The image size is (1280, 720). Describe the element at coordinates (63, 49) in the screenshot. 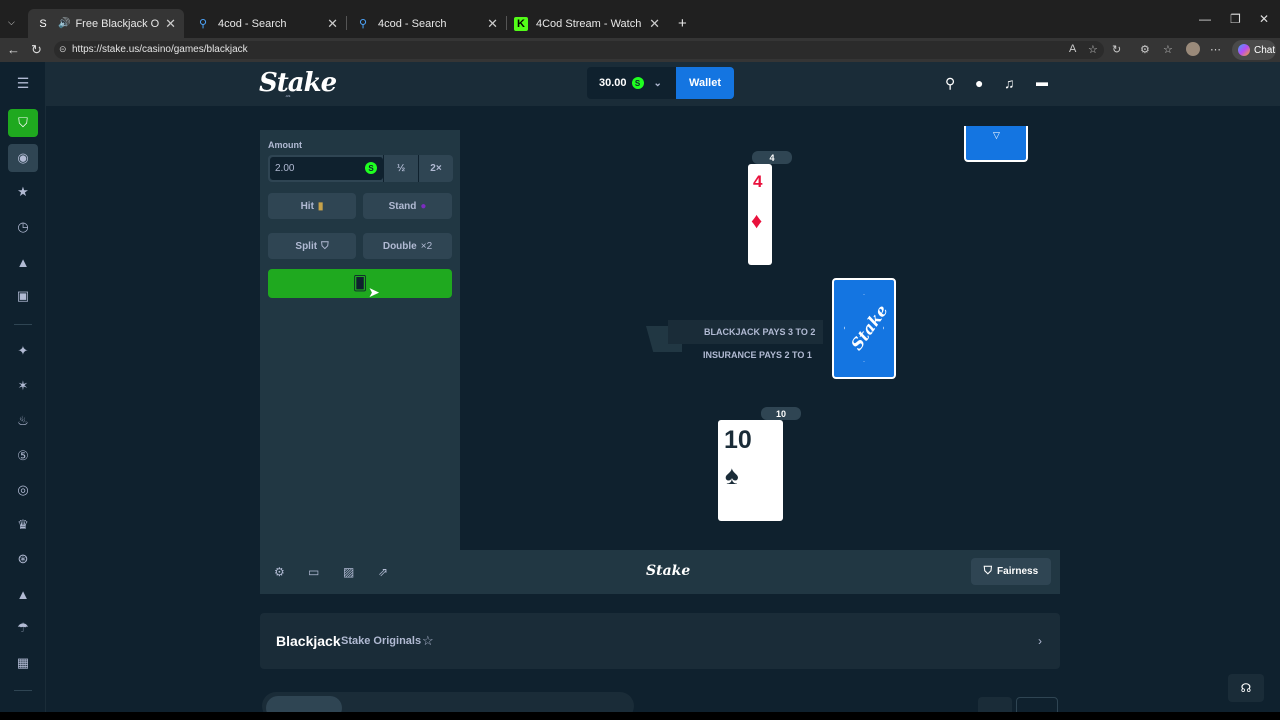

I see `site-info-icon: ⊝` at that location.